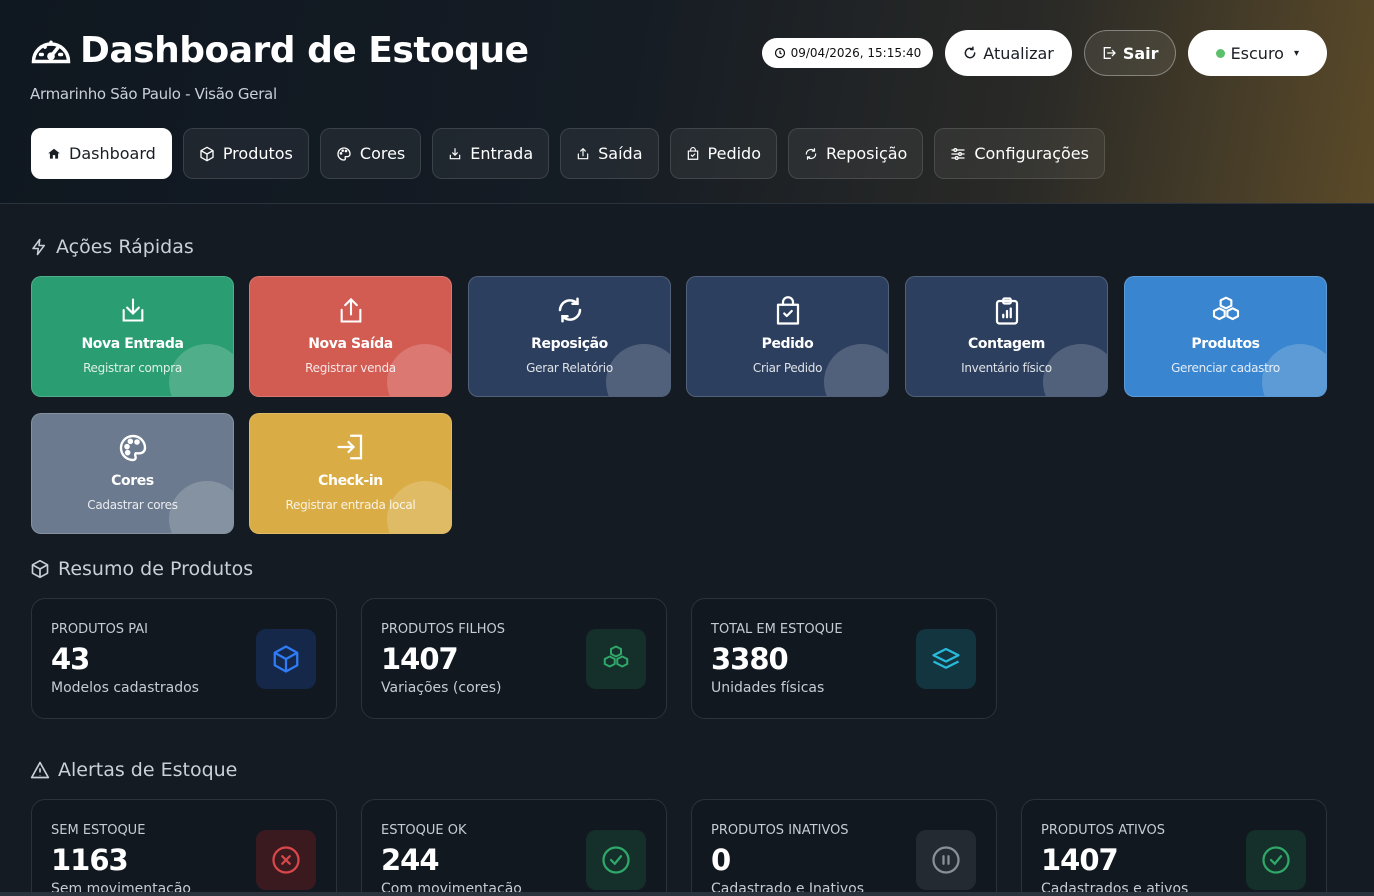  What do you see at coordinates (569, 368) in the screenshot?
I see `quick-action-subtitle: Gerar Relatório` at bounding box center [569, 368].